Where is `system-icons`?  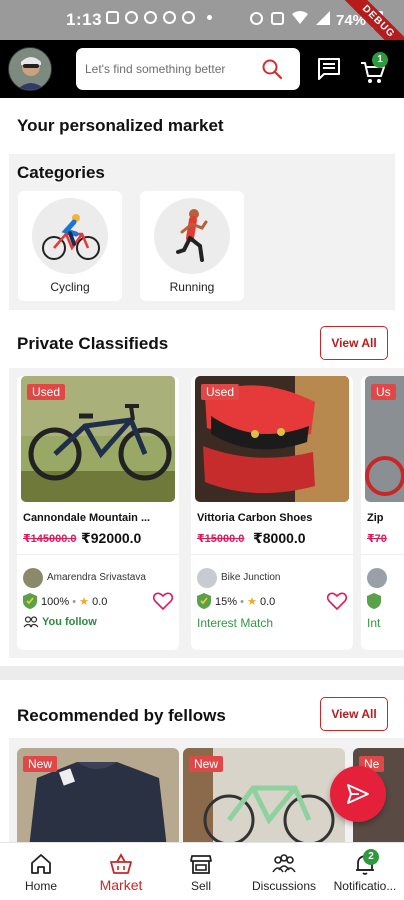 system-icons is located at coordinates (290, 18).